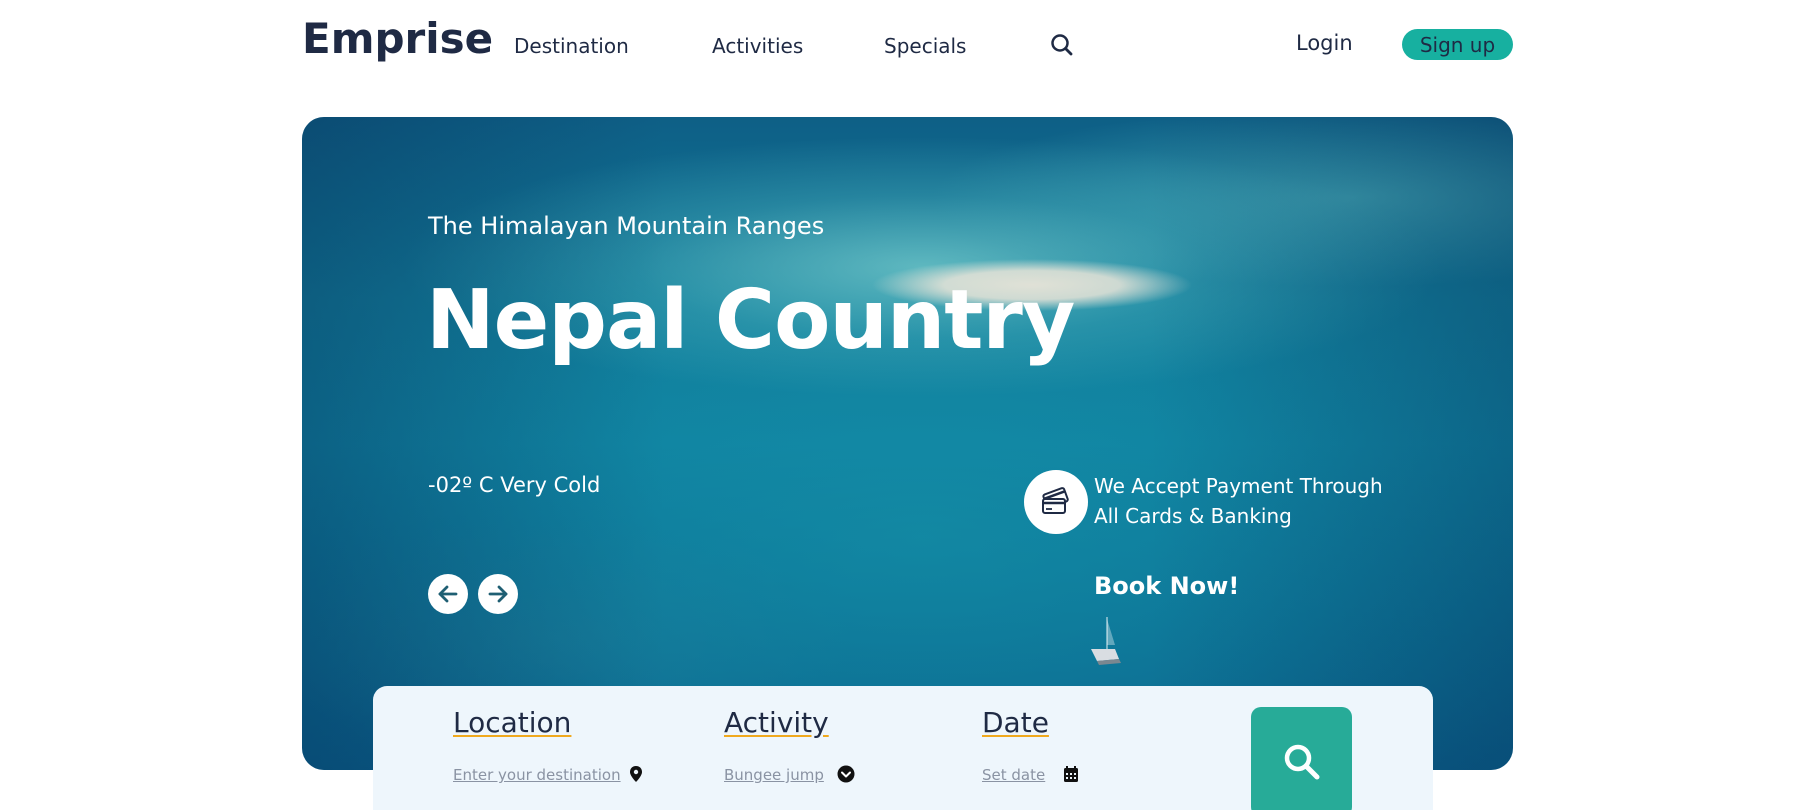 The height and width of the screenshot is (810, 1814). Describe the element at coordinates (571, 46) in the screenshot. I see `nav-destination: Destination` at that location.